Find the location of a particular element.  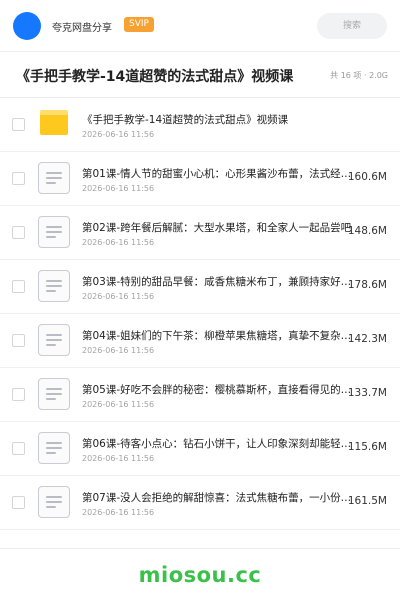

file-size: 178.6M is located at coordinates (367, 285).